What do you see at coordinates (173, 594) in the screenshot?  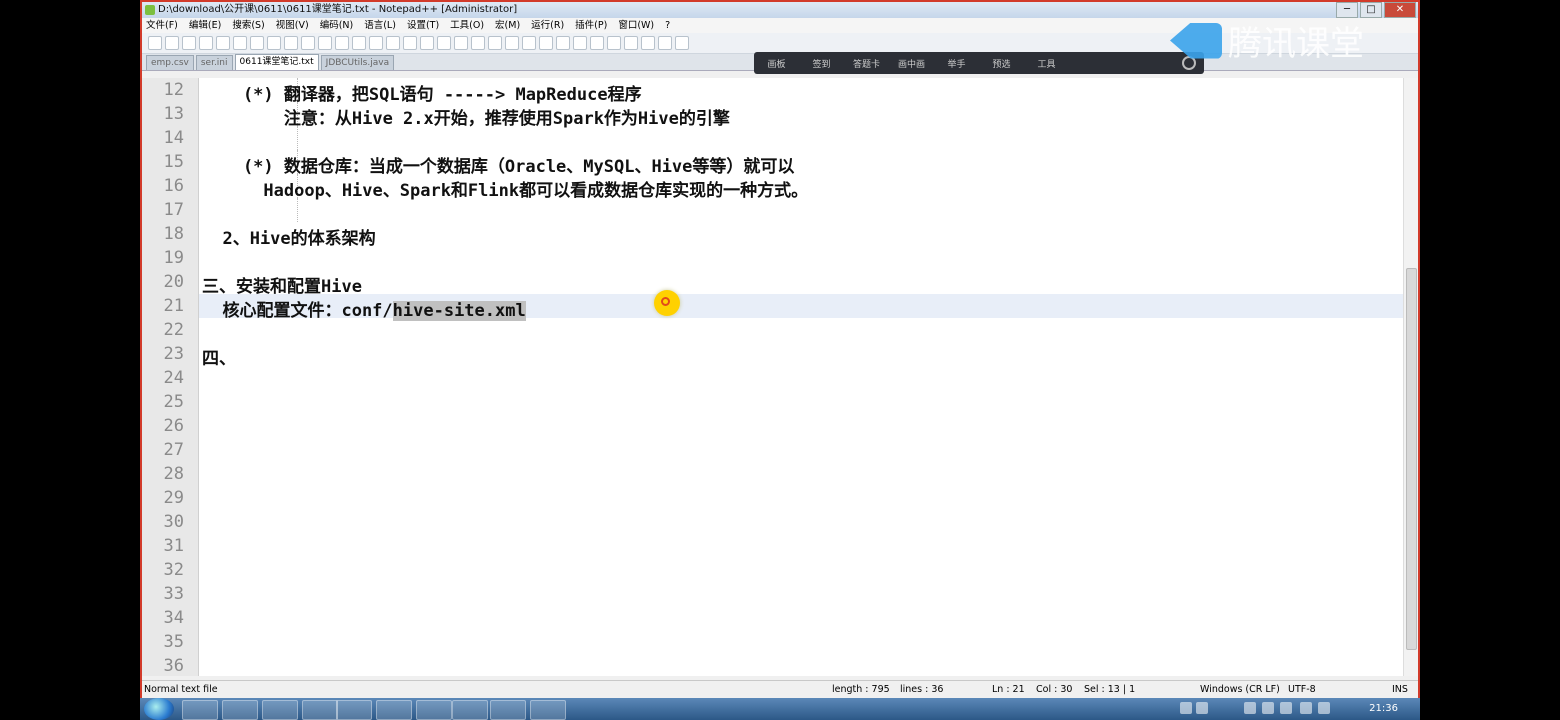 I see `line-number: 33` at bounding box center [173, 594].